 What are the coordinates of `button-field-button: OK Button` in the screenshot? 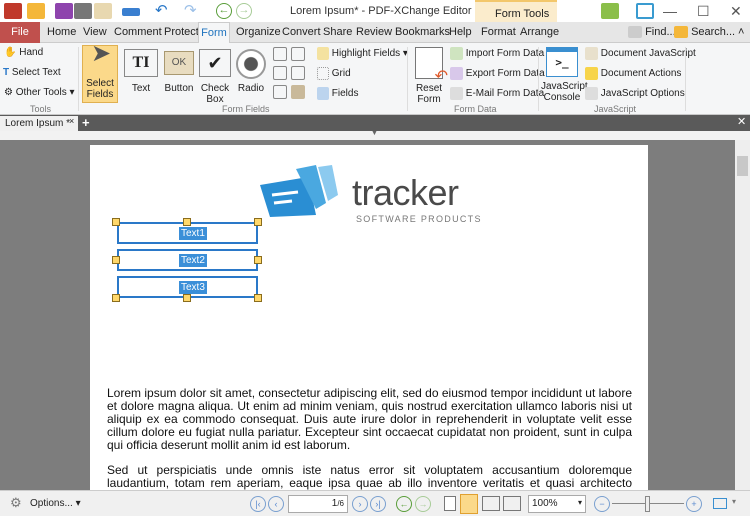 It's located at (179, 71).